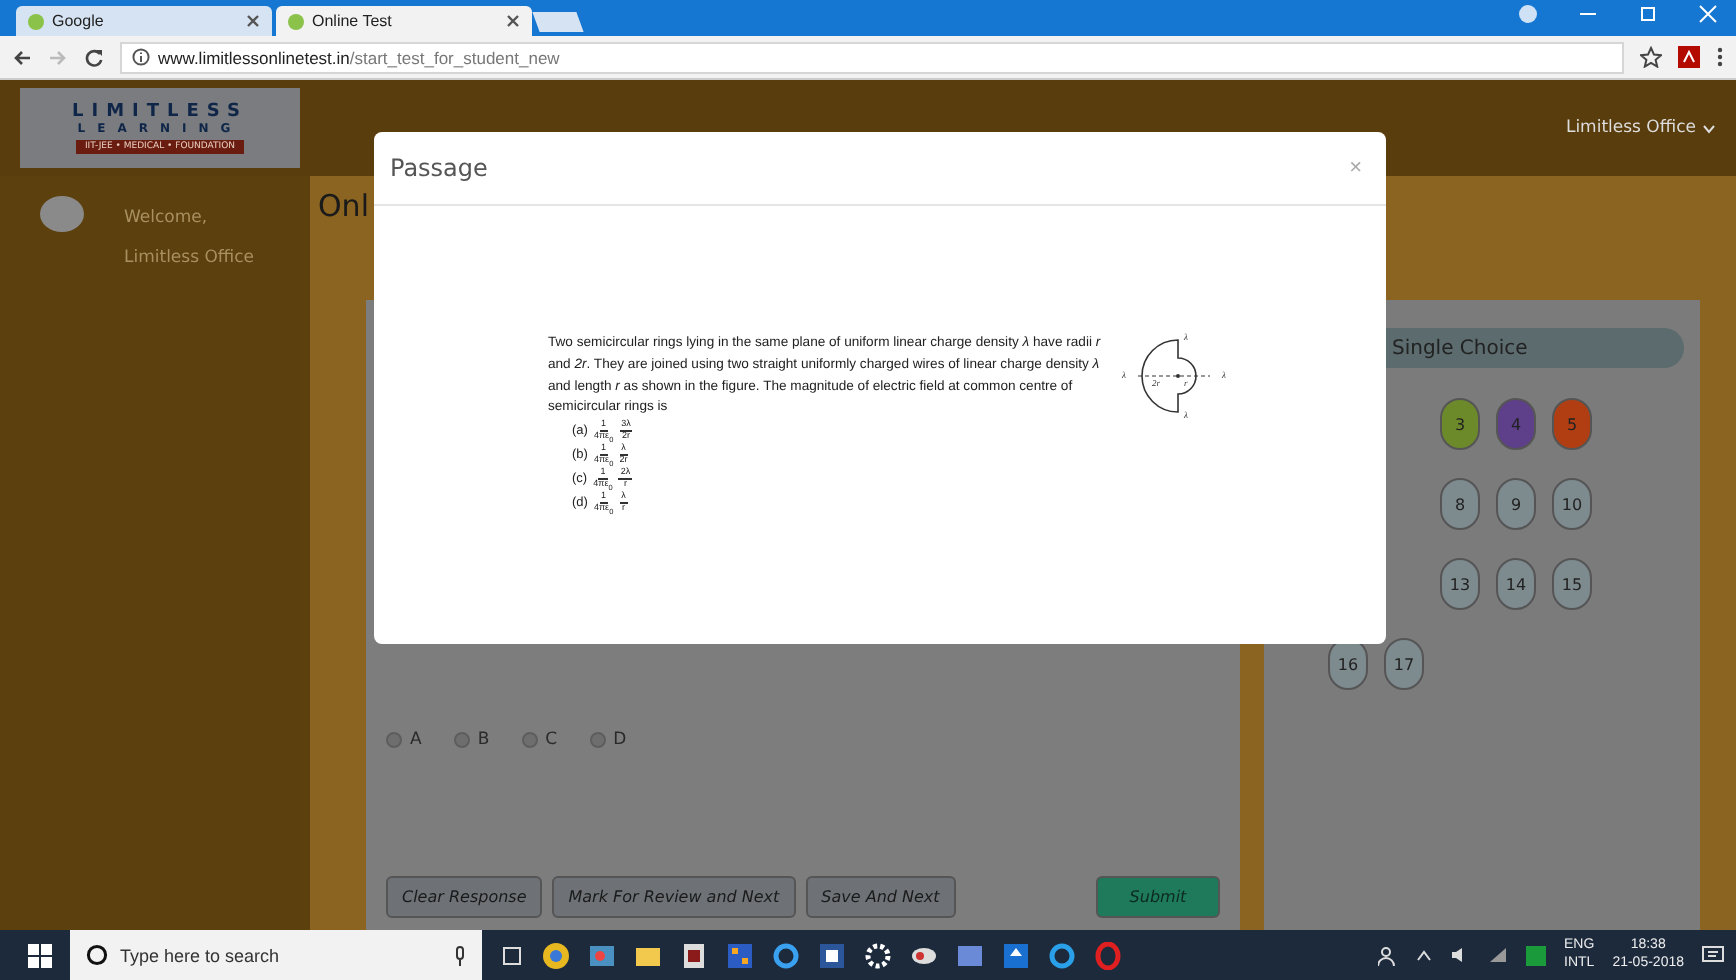 The height and width of the screenshot is (980, 1736). I want to click on menu-icon, so click(1720, 57).